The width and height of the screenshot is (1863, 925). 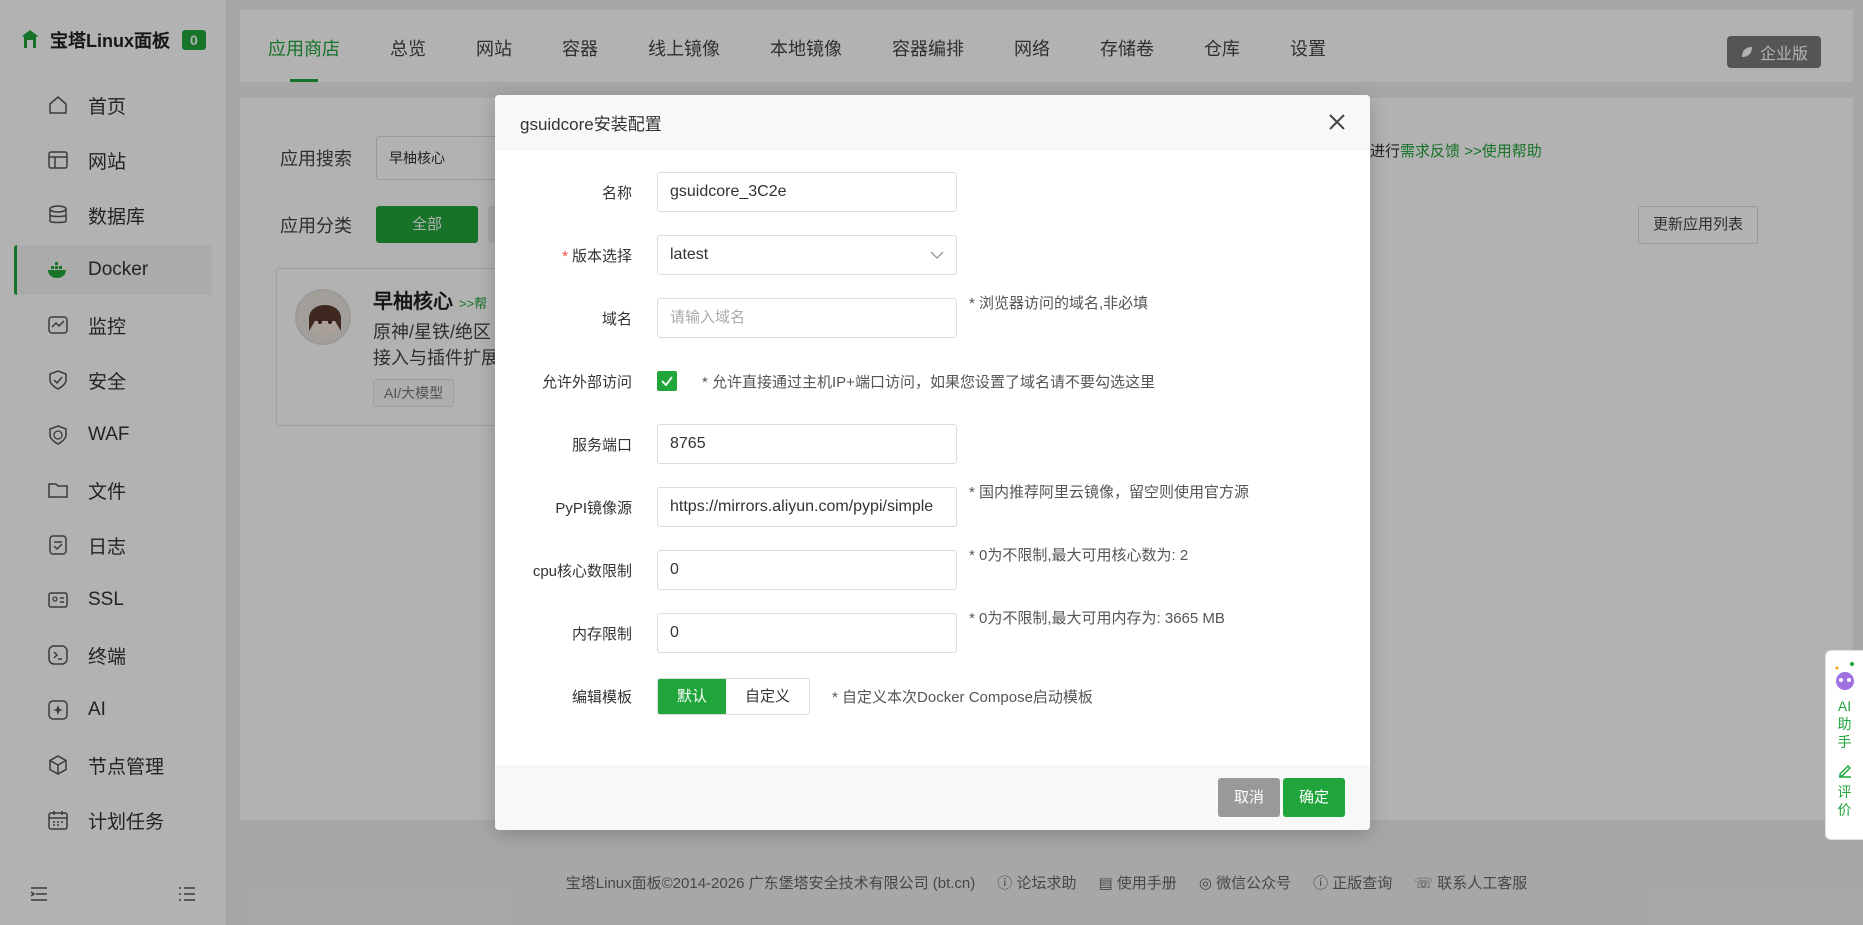 I want to click on template-custom-option: 自定义, so click(x=768, y=696).